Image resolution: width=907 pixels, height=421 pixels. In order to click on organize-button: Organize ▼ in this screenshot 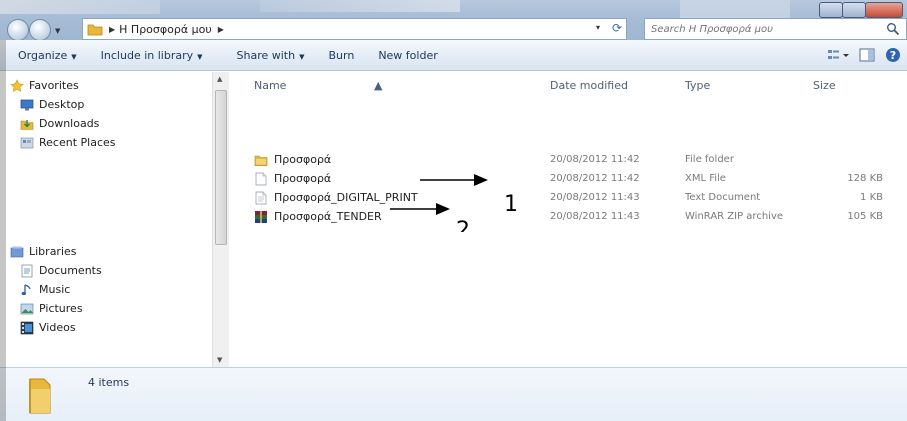, I will do `click(44, 55)`.